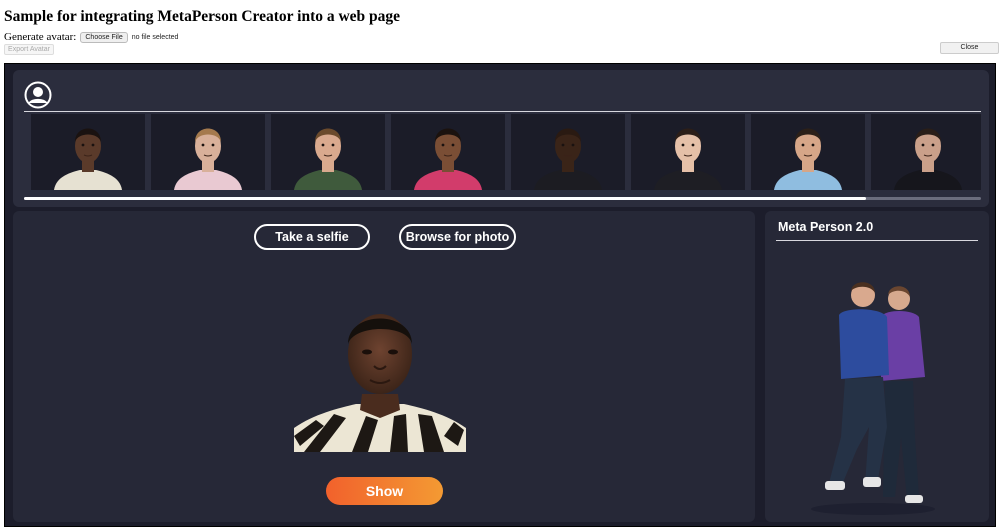 Image resolution: width=1000 pixels, height=530 pixels. I want to click on take-selfie-button: Take a selfie, so click(312, 237).